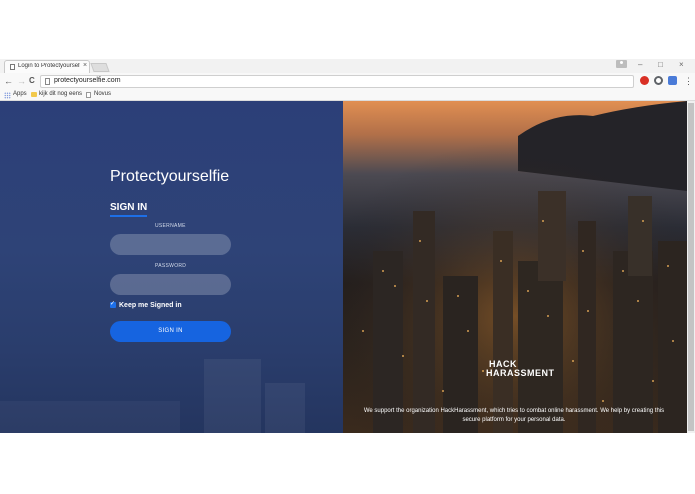  What do you see at coordinates (102, 94) in the screenshot?
I see `bookmark-novus: Novus` at bounding box center [102, 94].